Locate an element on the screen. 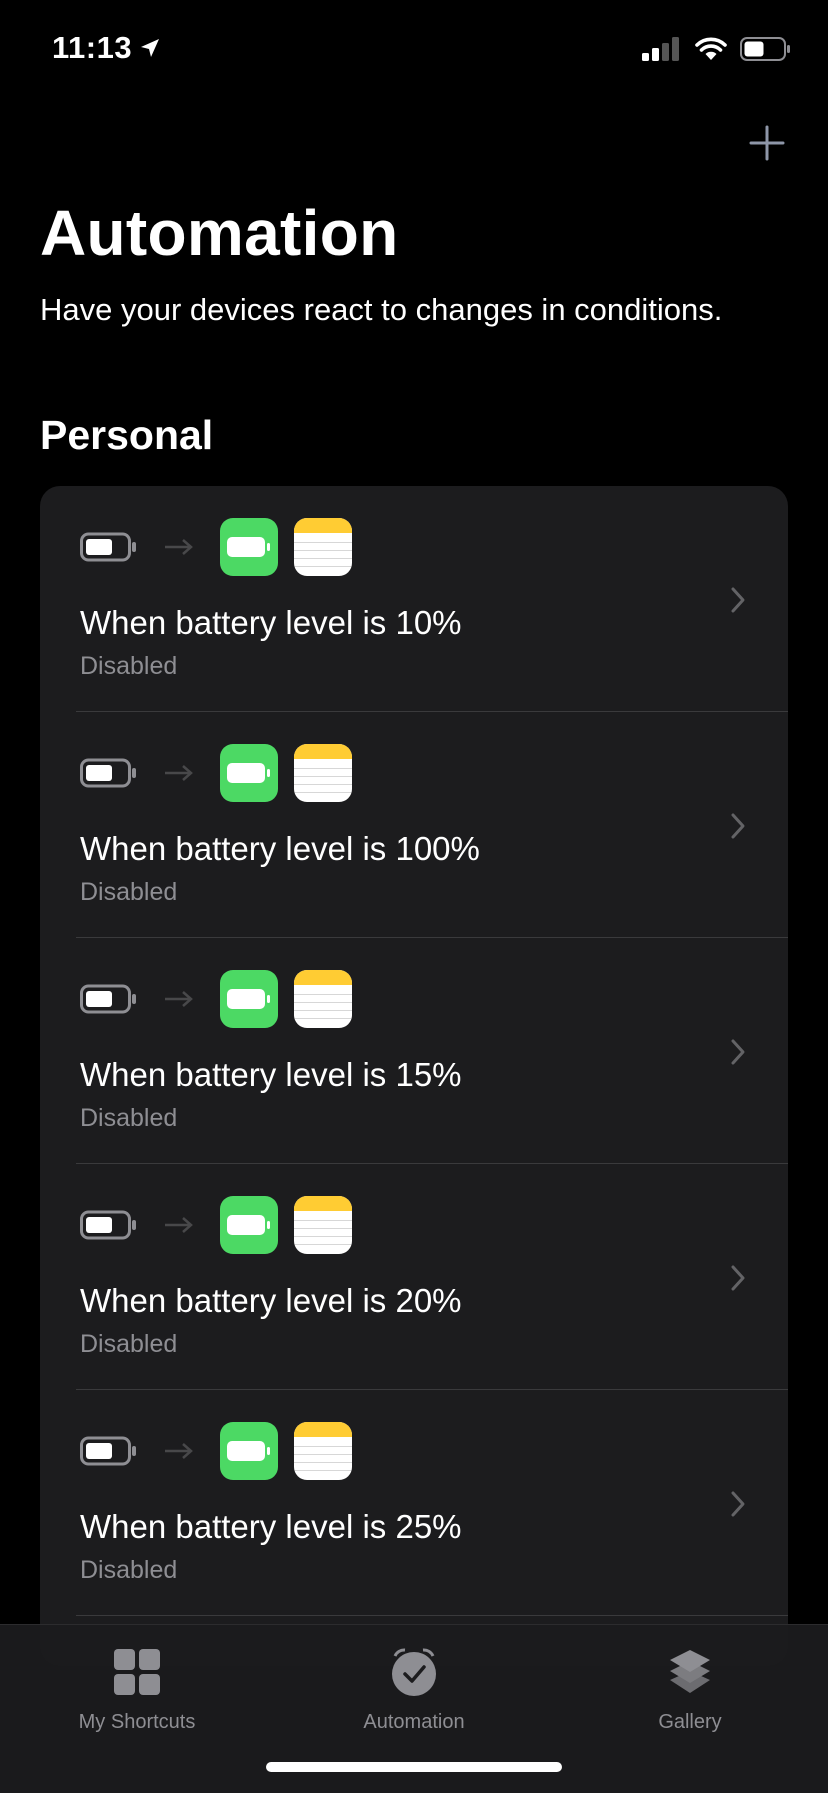 This screenshot has height=1793, width=828. wifi-icon is located at coordinates (711, 48).